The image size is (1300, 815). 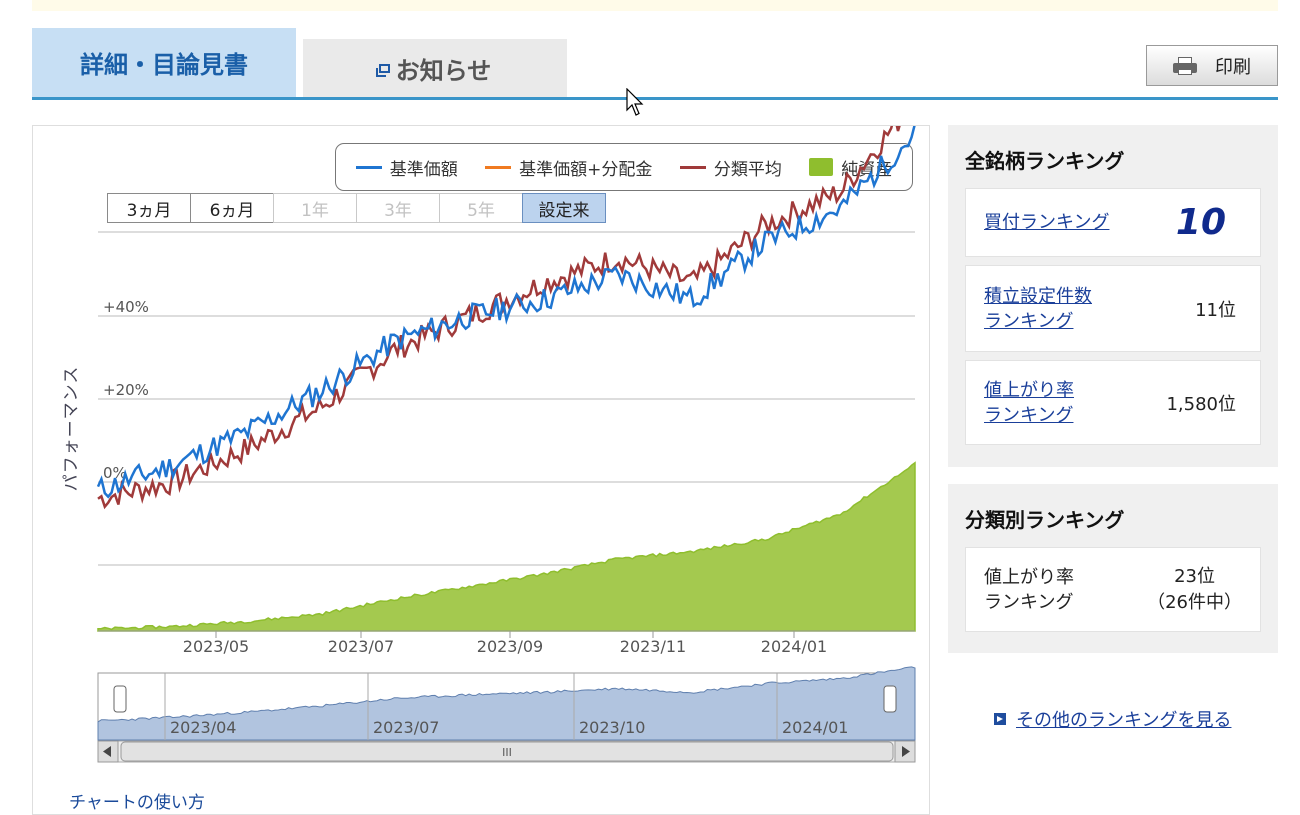 What do you see at coordinates (507, 752) in the screenshot?
I see `scrollbar-grip: III` at bounding box center [507, 752].